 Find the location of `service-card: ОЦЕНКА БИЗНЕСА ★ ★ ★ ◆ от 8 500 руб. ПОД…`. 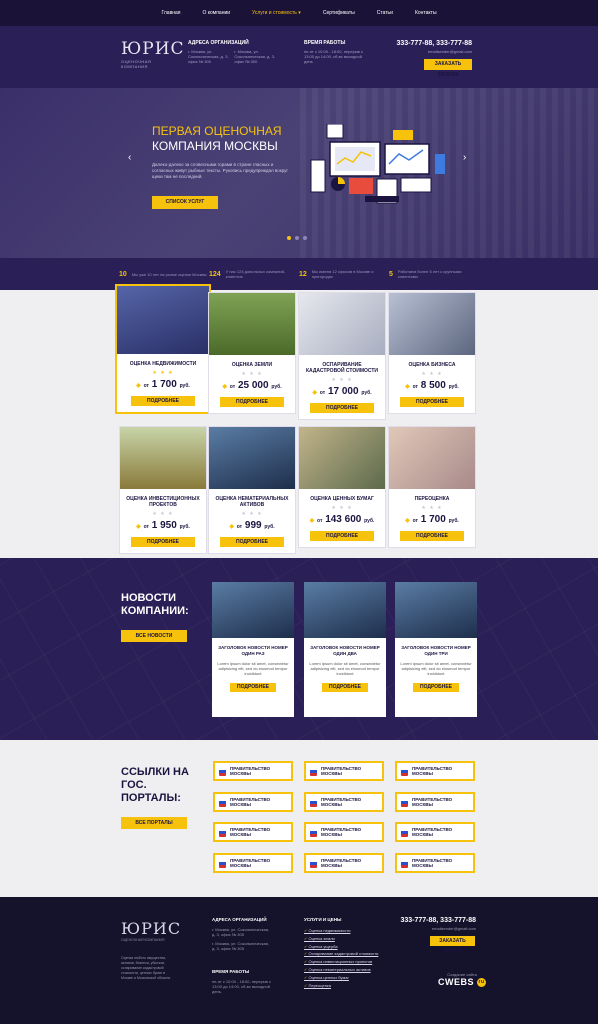

service-card: ОЦЕНКА БИЗНЕСА ★ ★ ★ ◆ от 8 500 руб. ПОД… is located at coordinates (432, 353).